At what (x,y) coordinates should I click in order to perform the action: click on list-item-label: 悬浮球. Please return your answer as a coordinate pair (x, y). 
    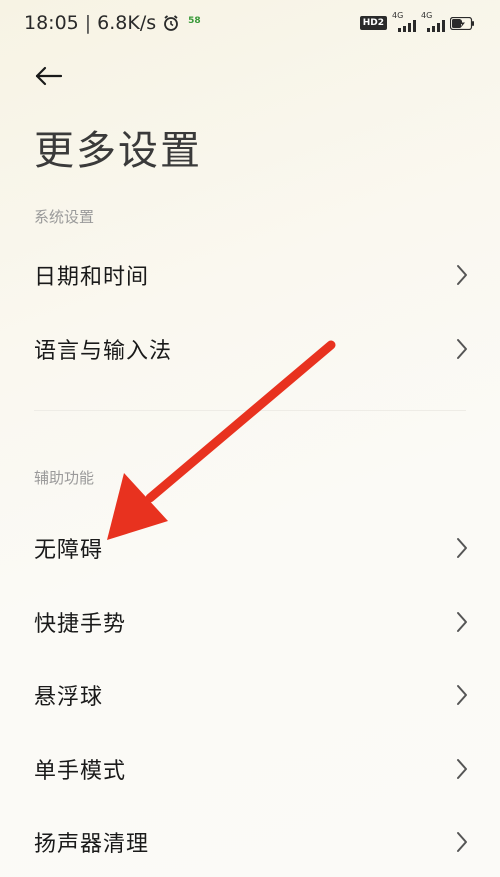
    Looking at the image, I should click on (69, 697).